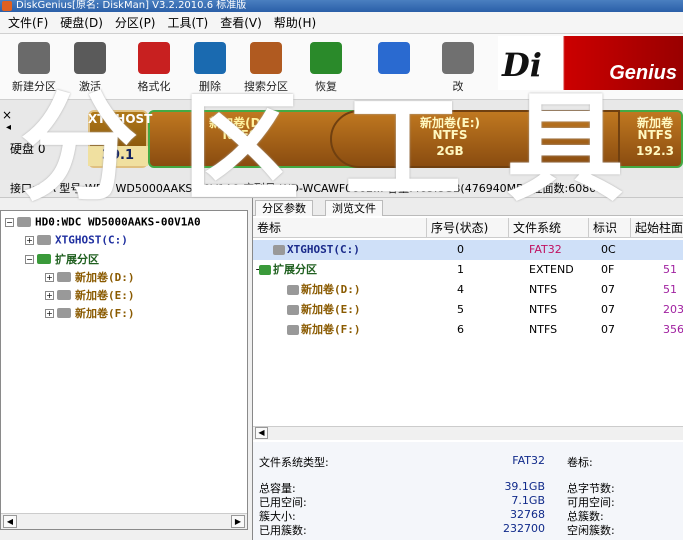 This screenshot has width=683, height=540. What do you see at coordinates (210, 68) in the screenshot?
I see `toolbar-button: 删除` at bounding box center [210, 68].